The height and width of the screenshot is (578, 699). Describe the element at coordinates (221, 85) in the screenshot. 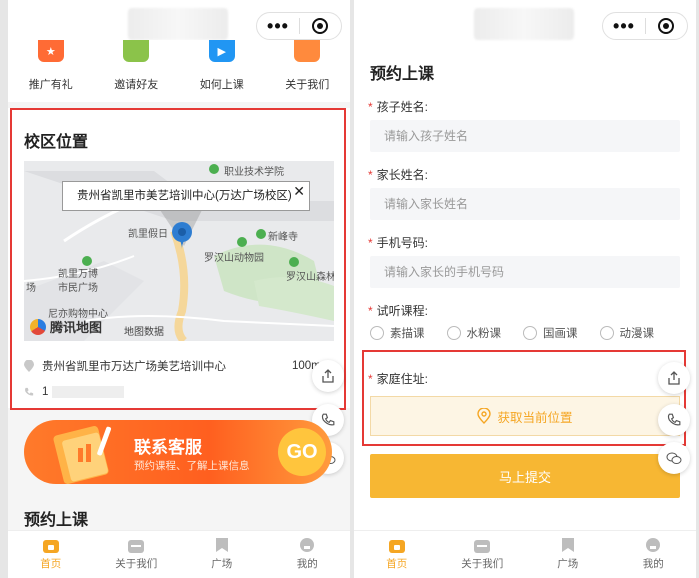

I see `quick-nav-label: 如何上课` at that location.